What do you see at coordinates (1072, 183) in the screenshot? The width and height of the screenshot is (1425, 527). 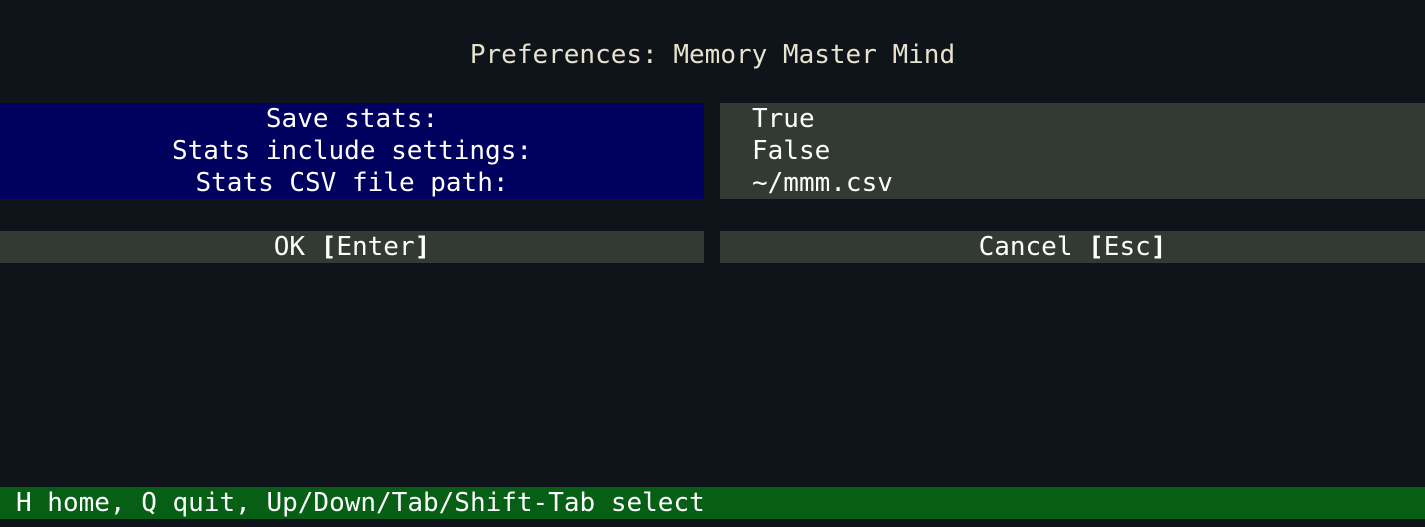 I see `stats-csv-path-field: ~/mmm.csv` at bounding box center [1072, 183].